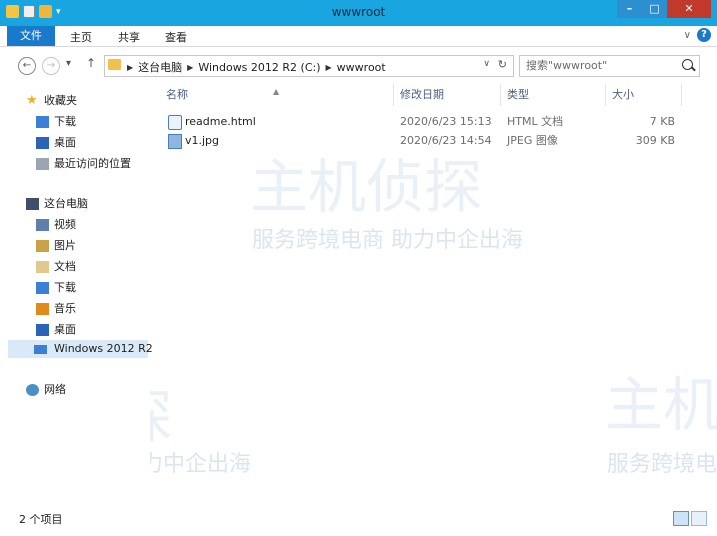  Describe the element at coordinates (40, 349) in the screenshot. I see `drive-icon` at that location.